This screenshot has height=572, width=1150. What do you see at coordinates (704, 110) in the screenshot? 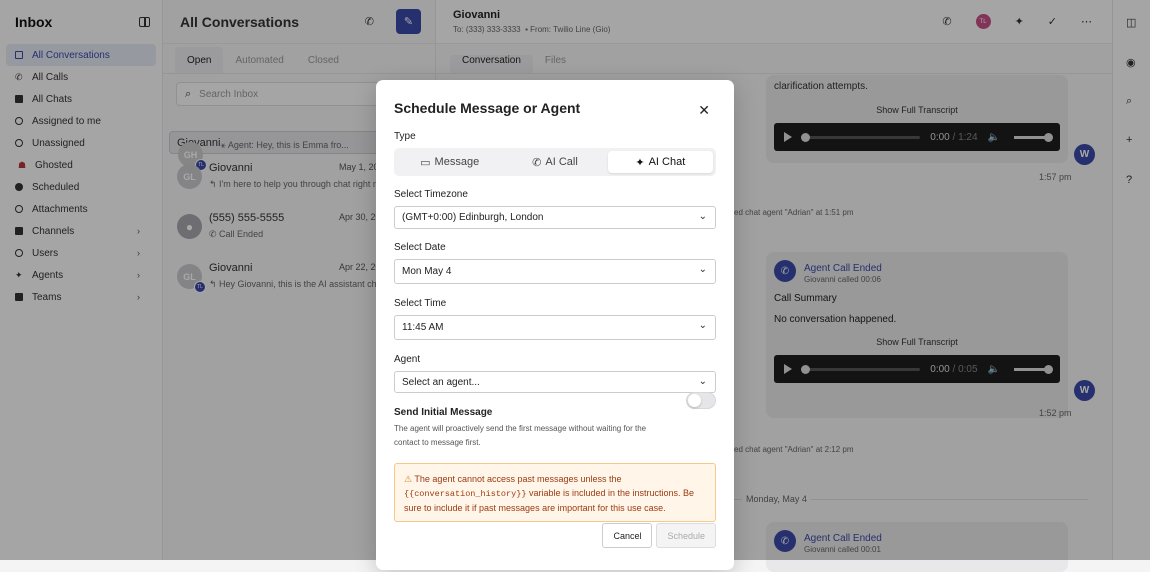
I see `close-icon: ✕` at bounding box center [704, 110].